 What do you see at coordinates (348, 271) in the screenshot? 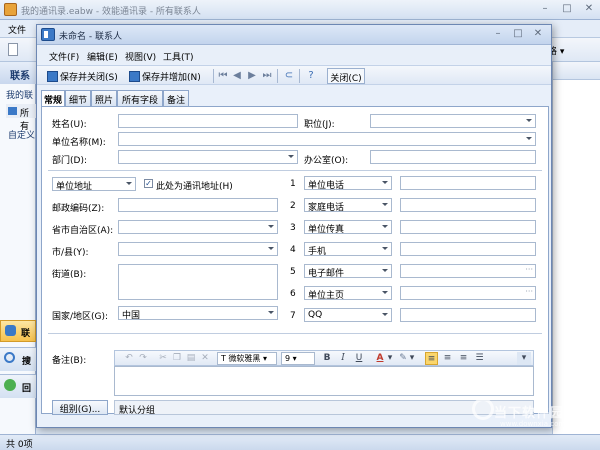
I see `phone-type-combo-5: 电子邮件` at bounding box center [348, 271].